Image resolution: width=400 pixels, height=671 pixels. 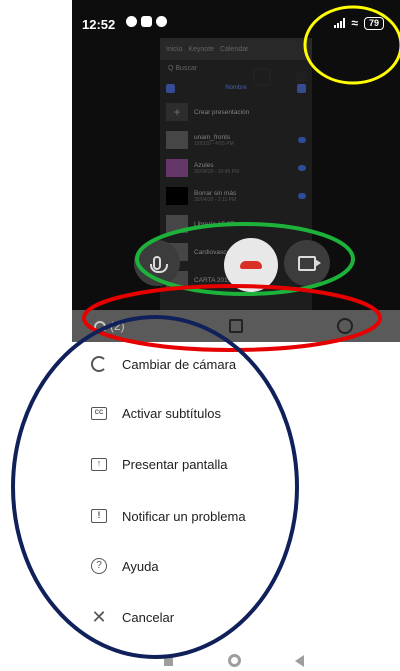 I want to click on menu-label: Notificar un problema, so click(x=184, y=516).